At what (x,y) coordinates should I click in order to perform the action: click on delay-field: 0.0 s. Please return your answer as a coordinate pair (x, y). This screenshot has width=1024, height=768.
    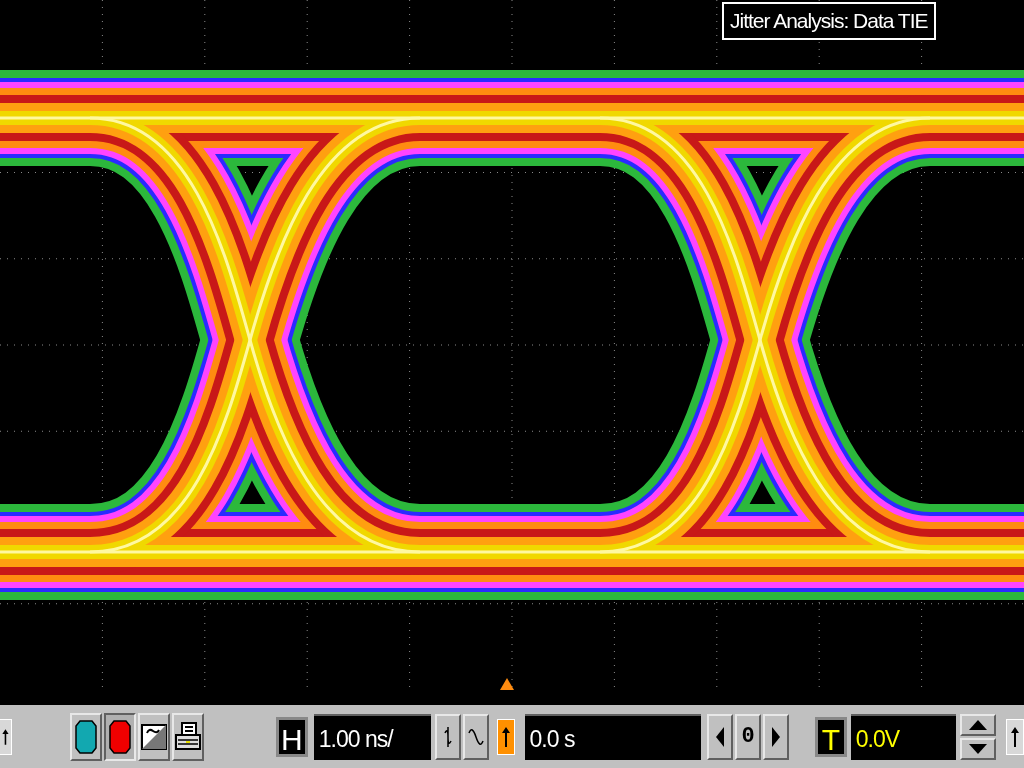
    Looking at the image, I should click on (613, 736).